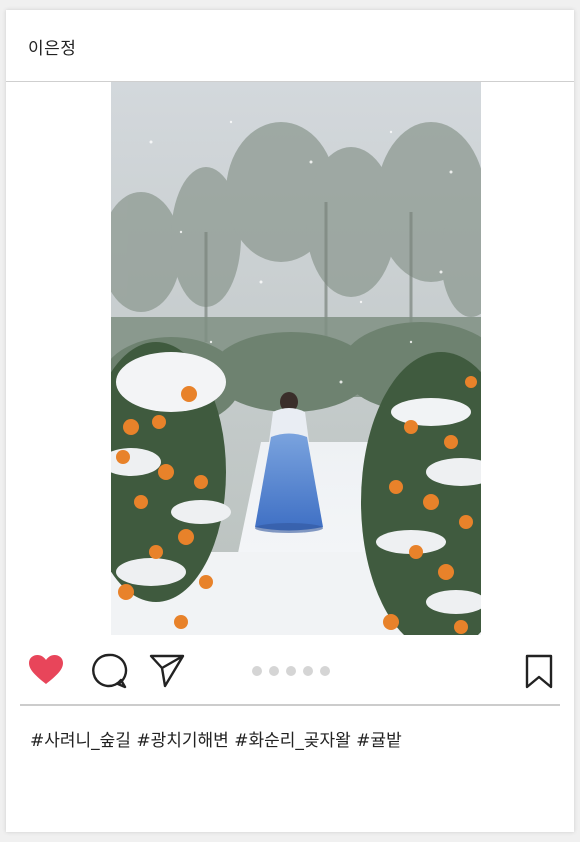 The height and width of the screenshot is (842, 580). Describe the element at coordinates (539, 672) in the screenshot. I see `bookmark-icon` at that location.